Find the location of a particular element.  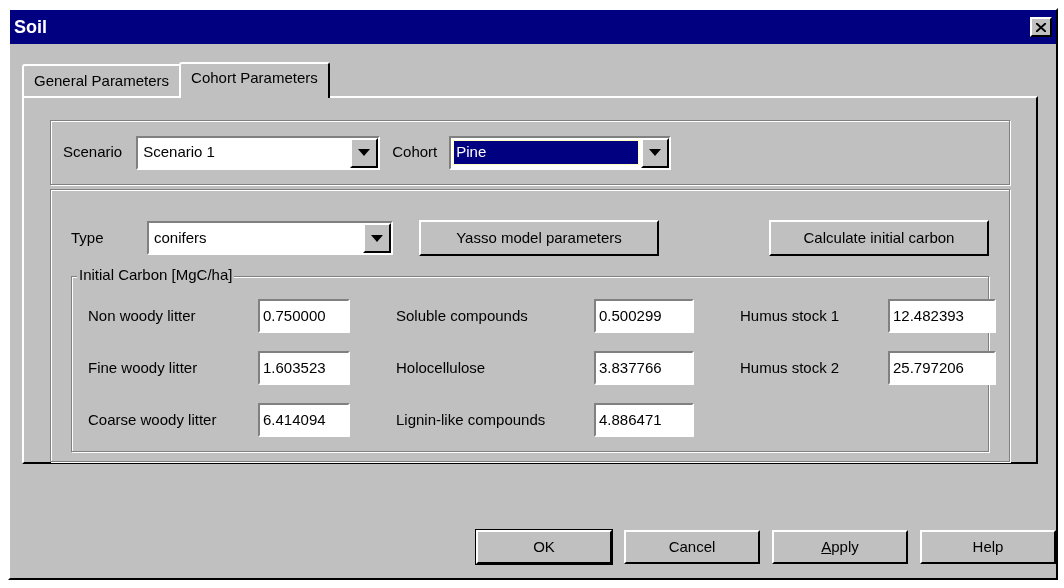

selected-value: Scenario 1 is located at coordinates (179, 152).